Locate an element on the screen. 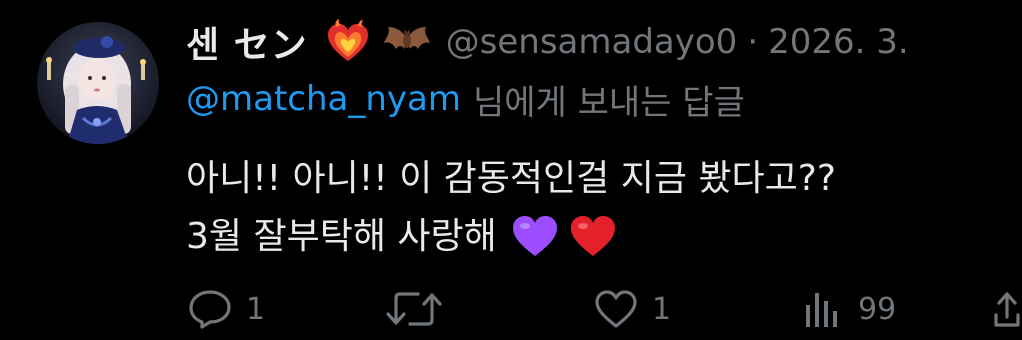 This screenshot has width=1022, height=340. tweet-header: 센 セン @sensamadayo0 · 2026. 3. is located at coordinates (547, 42).